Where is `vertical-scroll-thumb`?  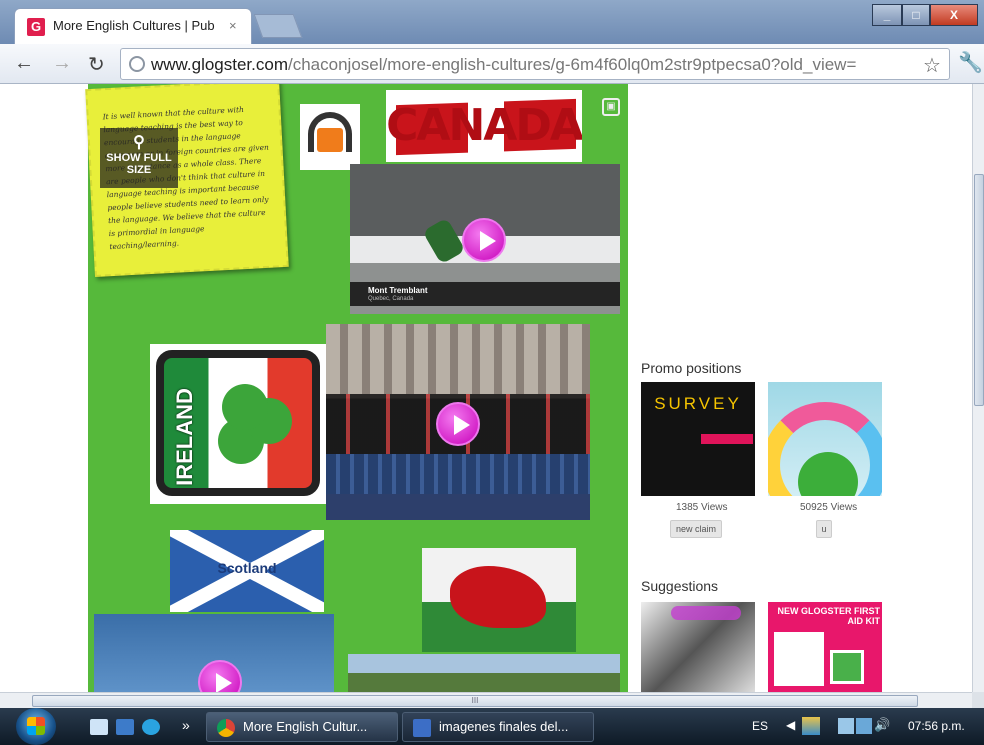 vertical-scroll-thumb is located at coordinates (979, 290).